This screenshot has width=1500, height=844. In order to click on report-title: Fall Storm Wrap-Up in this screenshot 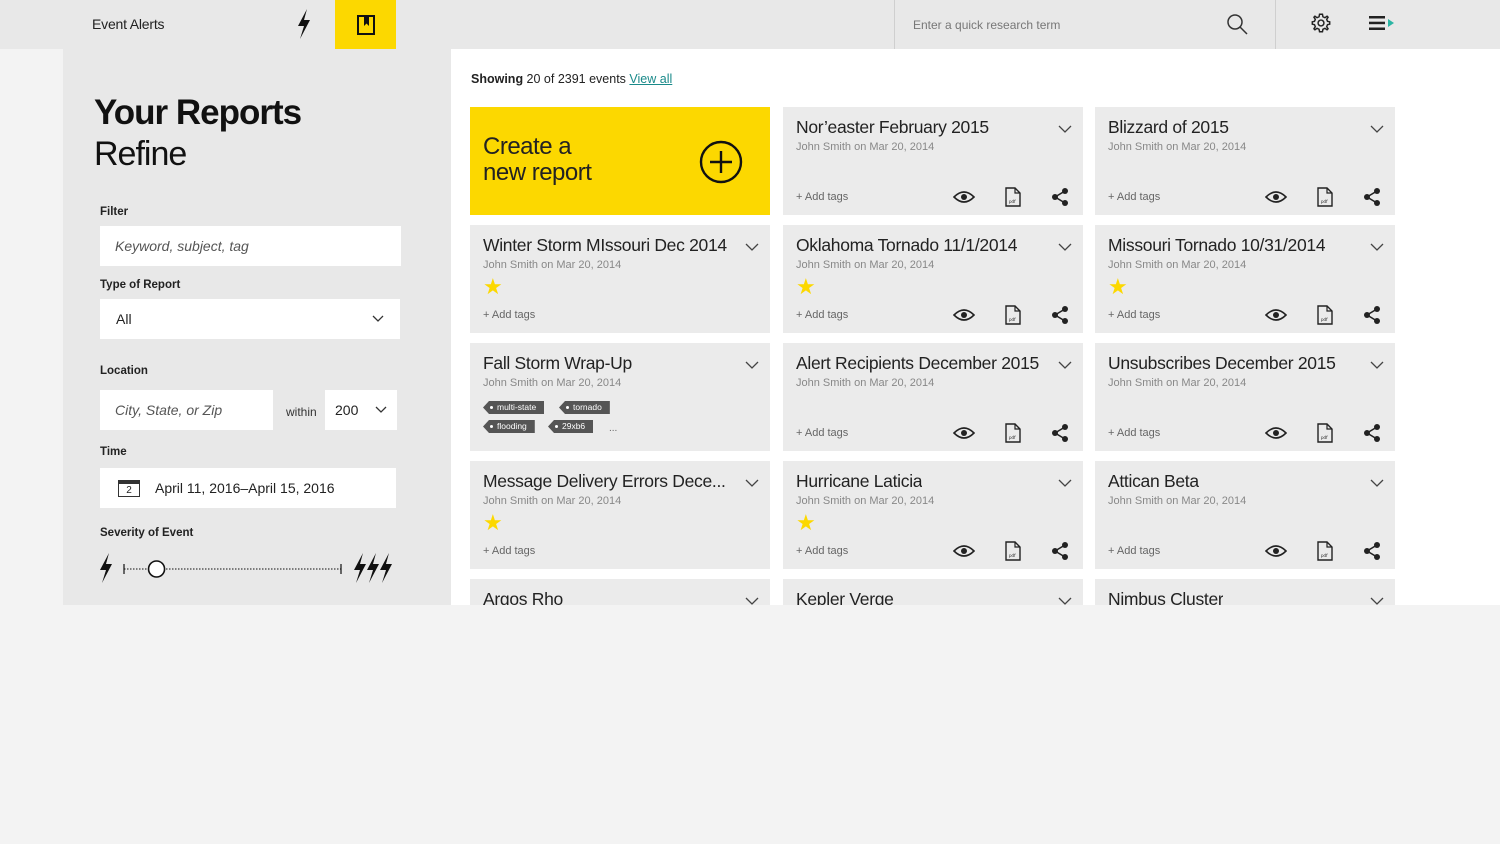, I will do `click(557, 363)`.